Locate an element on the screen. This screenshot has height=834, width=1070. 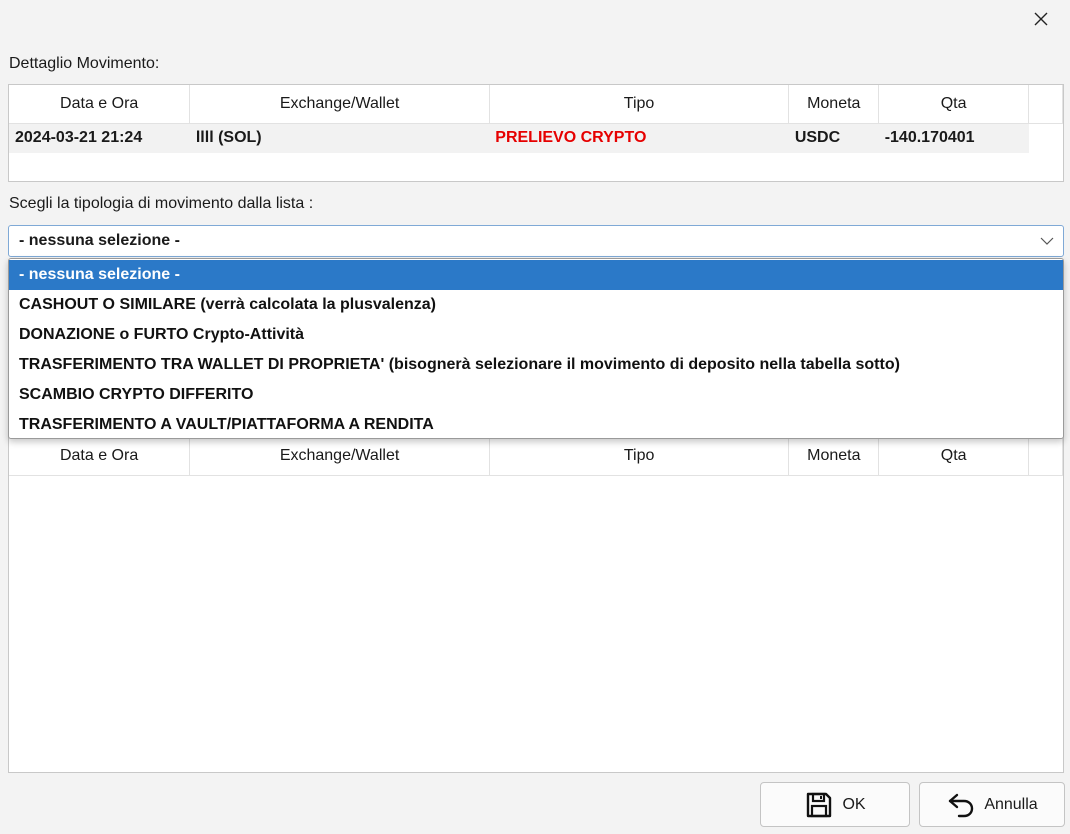
cancel-button-label: Annulla is located at coordinates (1011, 804).